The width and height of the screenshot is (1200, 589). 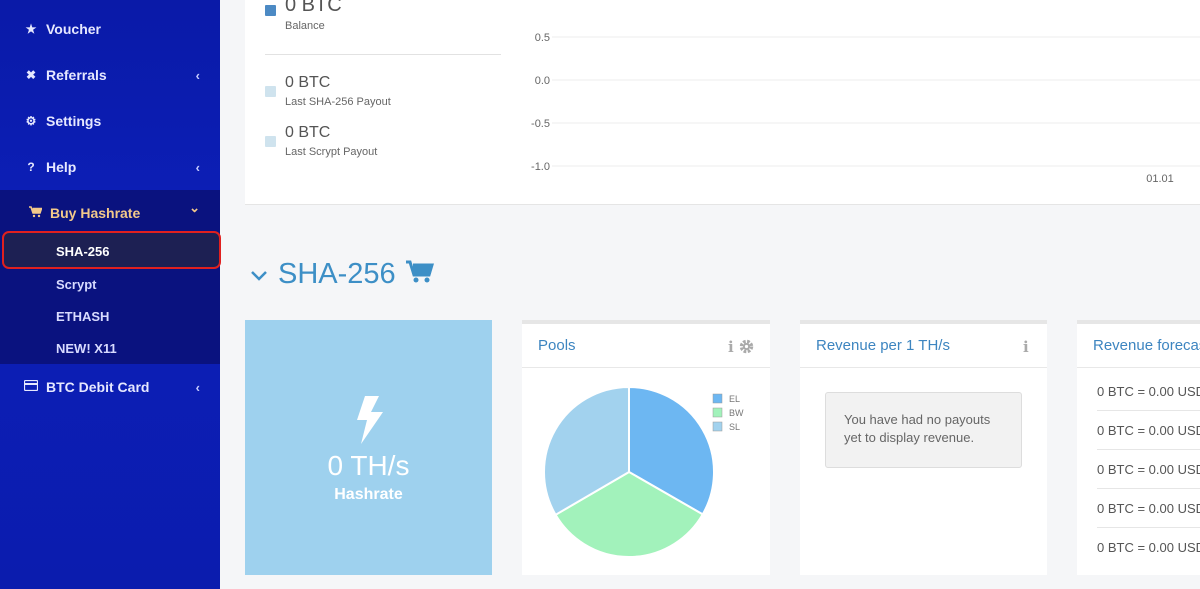 What do you see at coordinates (76, 75) in the screenshot?
I see `sidebar-item-label: Referrals` at bounding box center [76, 75].